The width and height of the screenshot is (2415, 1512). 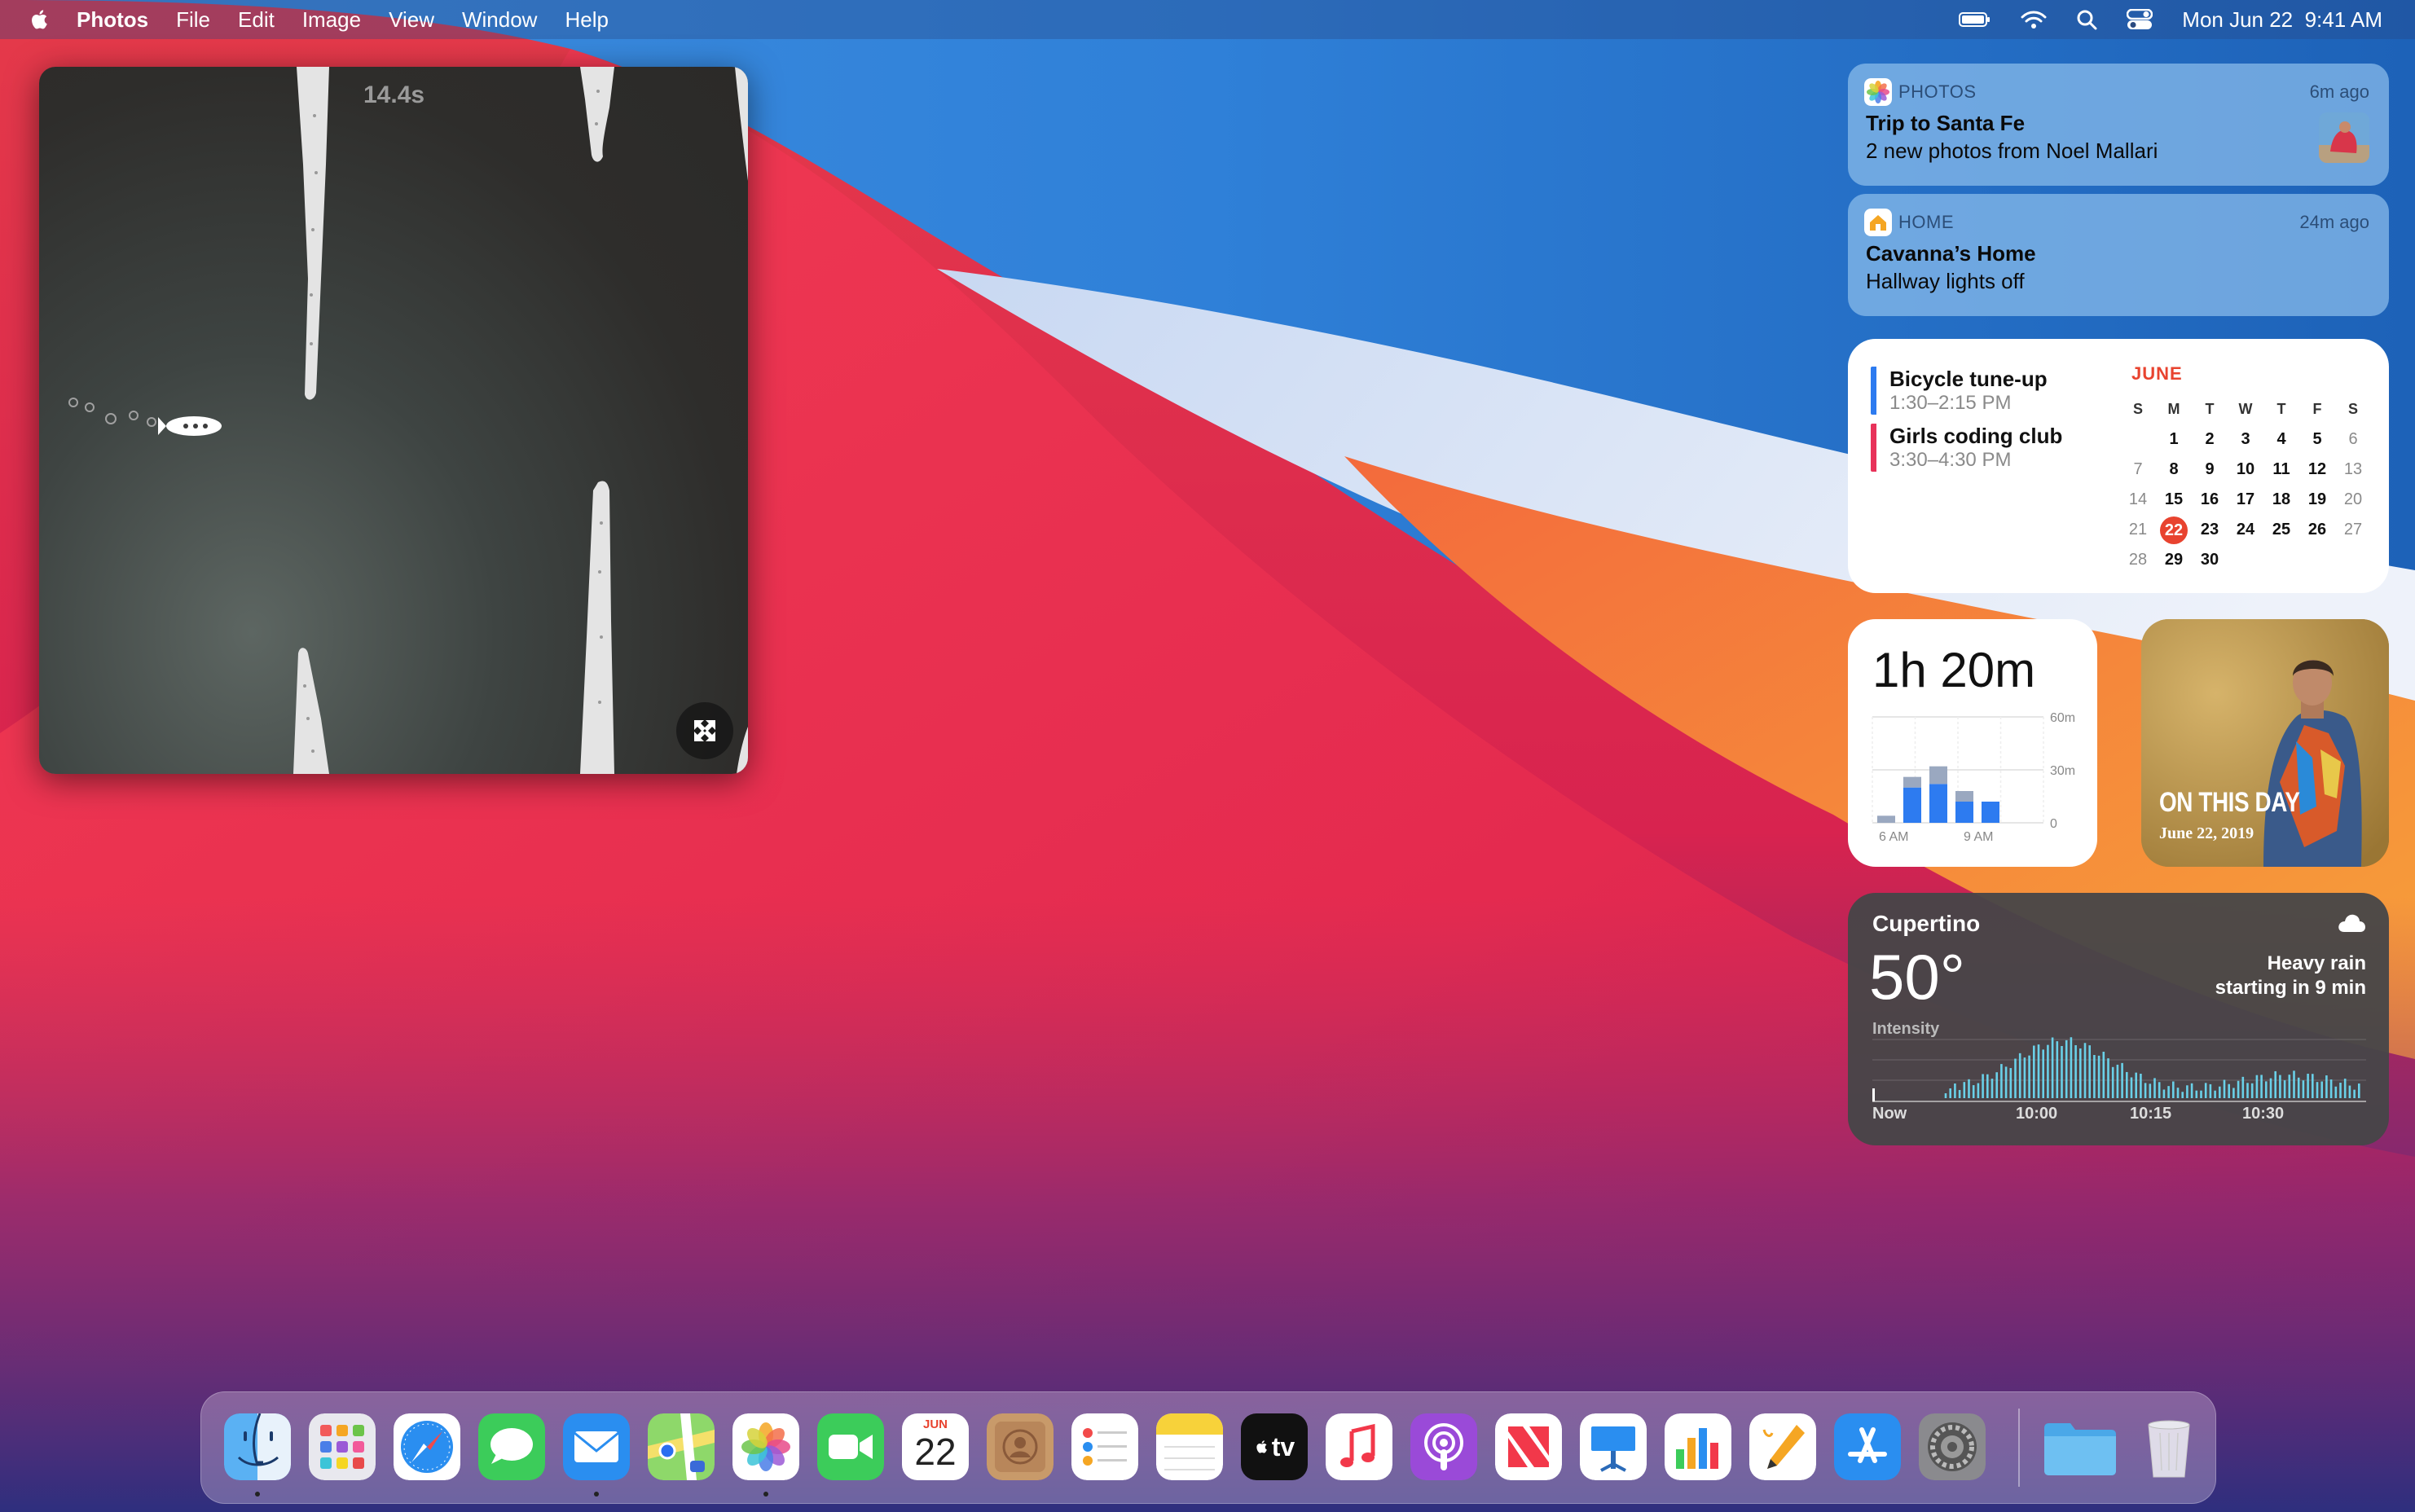 I want to click on menu-image: Image, so click(x=331, y=20).